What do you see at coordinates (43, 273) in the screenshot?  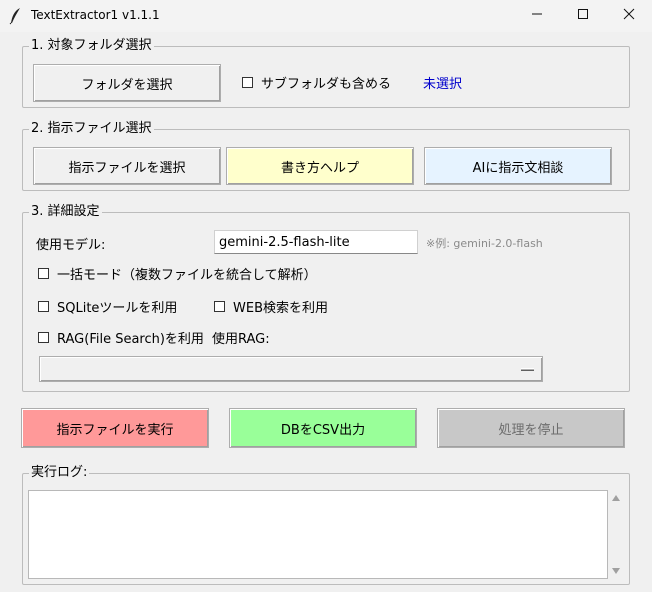 I see `batch-mode-checkbox-box` at bounding box center [43, 273].